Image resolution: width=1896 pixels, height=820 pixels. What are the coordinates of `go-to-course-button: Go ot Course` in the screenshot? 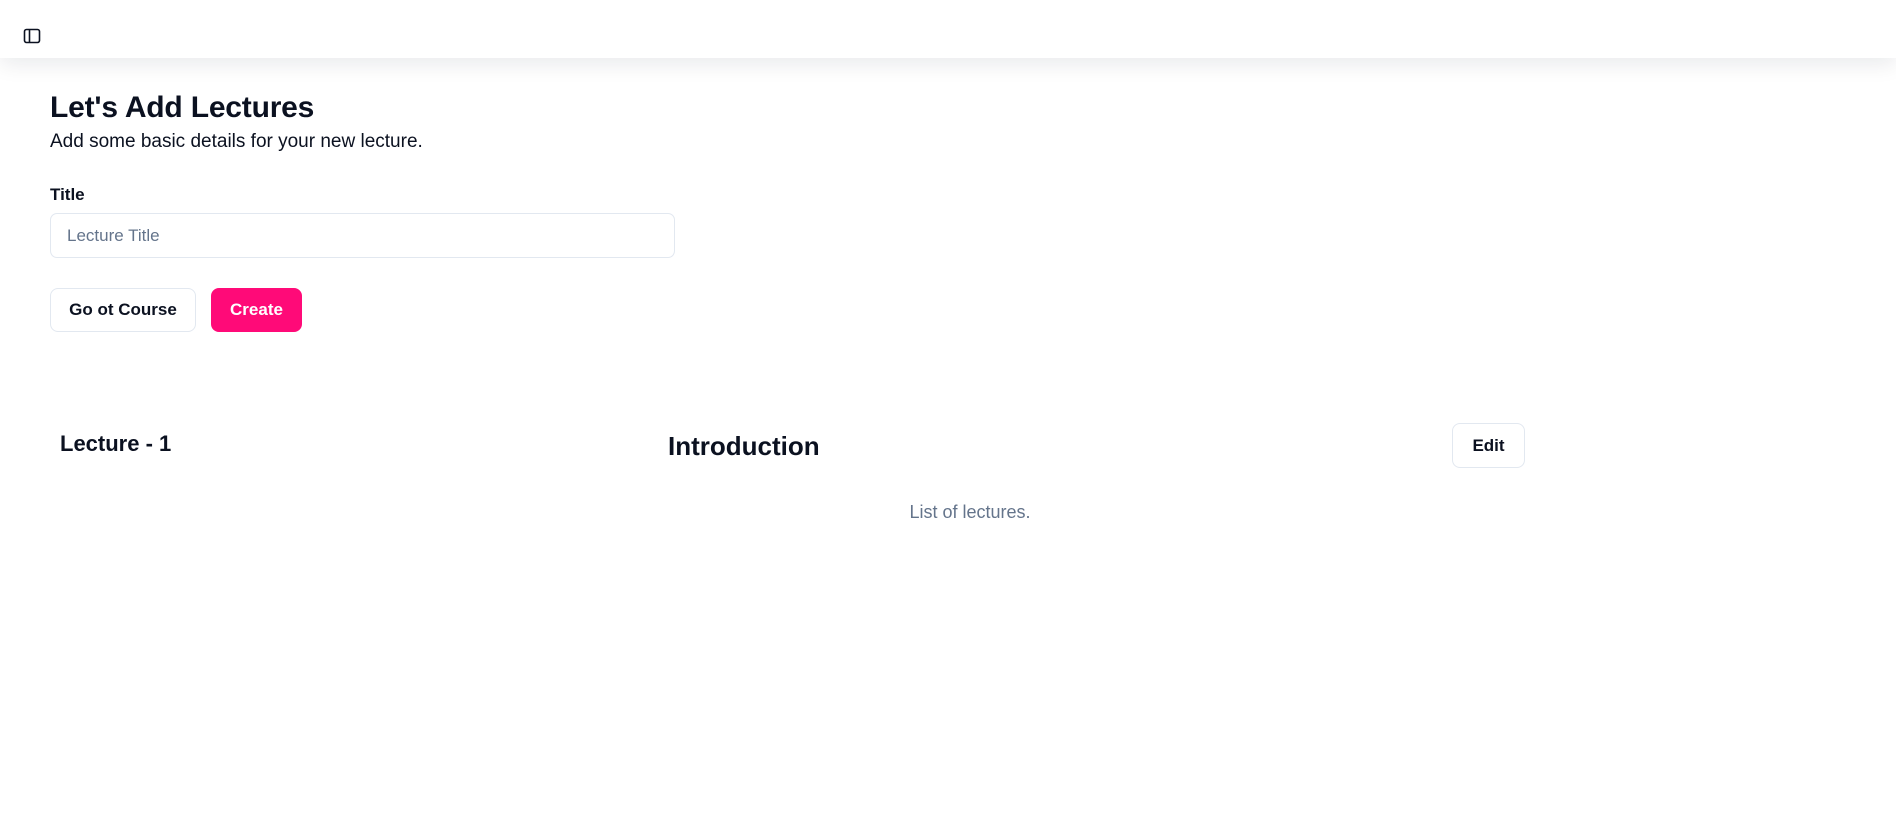 It's located at (123, 310).